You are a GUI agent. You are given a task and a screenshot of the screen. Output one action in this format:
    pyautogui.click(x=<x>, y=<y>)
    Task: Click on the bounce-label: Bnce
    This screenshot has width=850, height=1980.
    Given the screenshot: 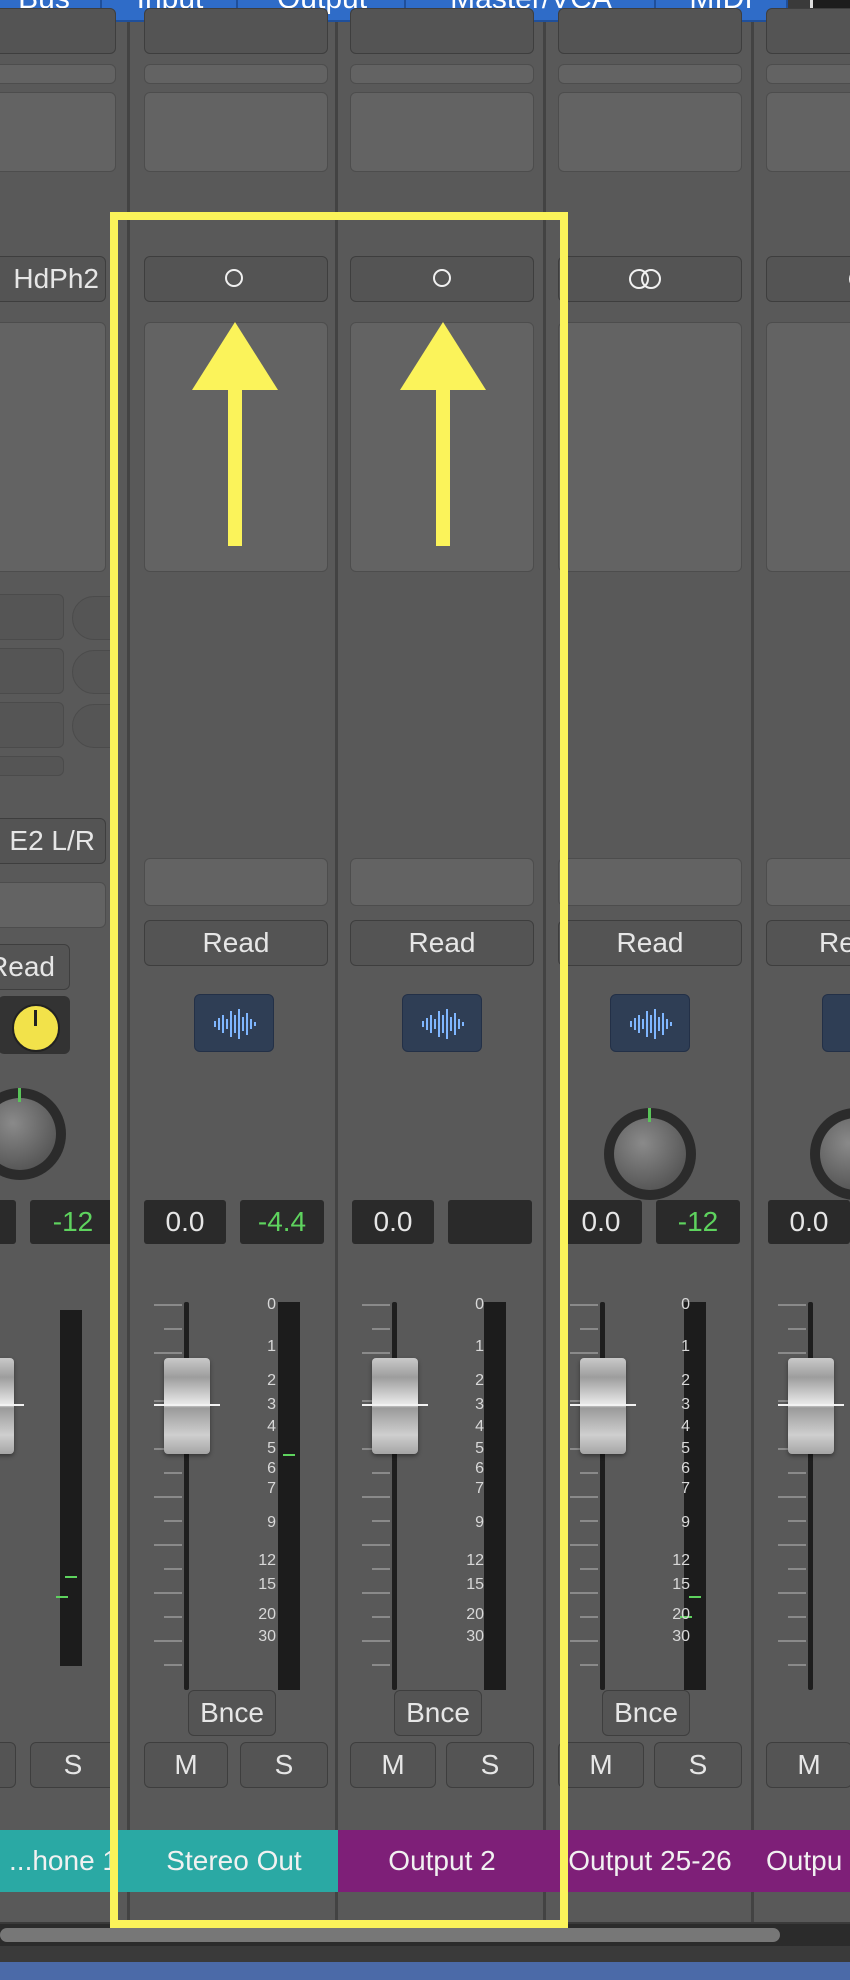 What is the action you would take?
    pyautogui.click(x=646, y=1712)
    